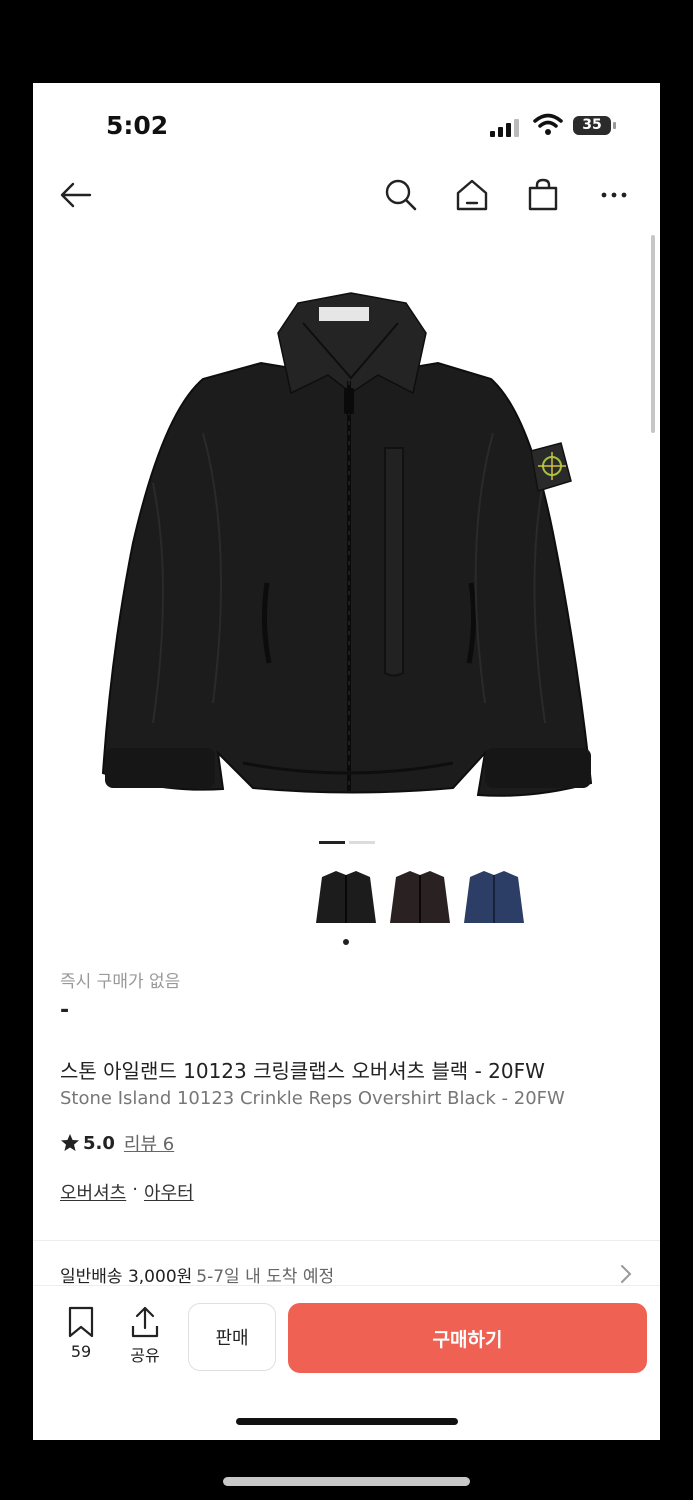 The image size is (693, 1500). I want to click on category-link-outer: 아우터, so click(169, 1192).